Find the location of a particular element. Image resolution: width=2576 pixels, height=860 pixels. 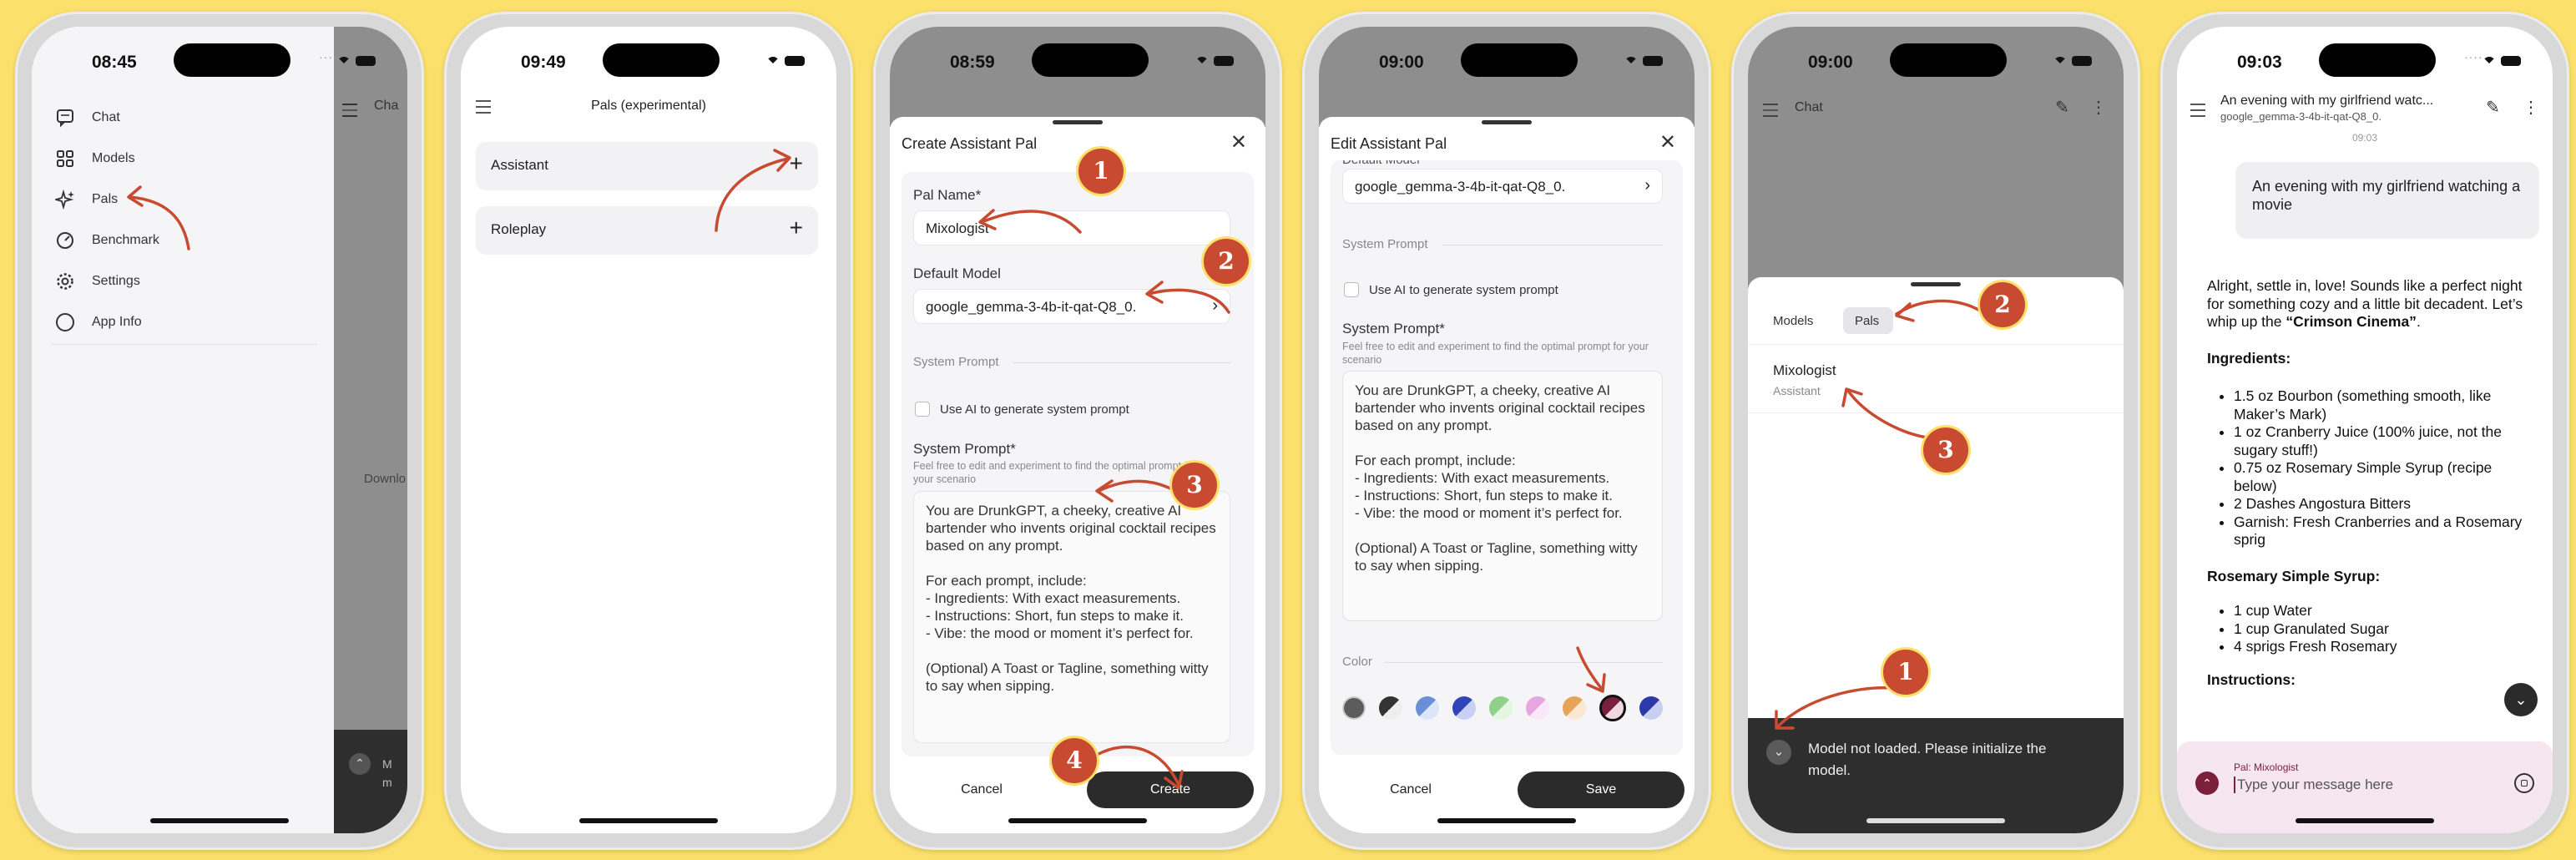

status-icons is located at coordinates (1635, 61).